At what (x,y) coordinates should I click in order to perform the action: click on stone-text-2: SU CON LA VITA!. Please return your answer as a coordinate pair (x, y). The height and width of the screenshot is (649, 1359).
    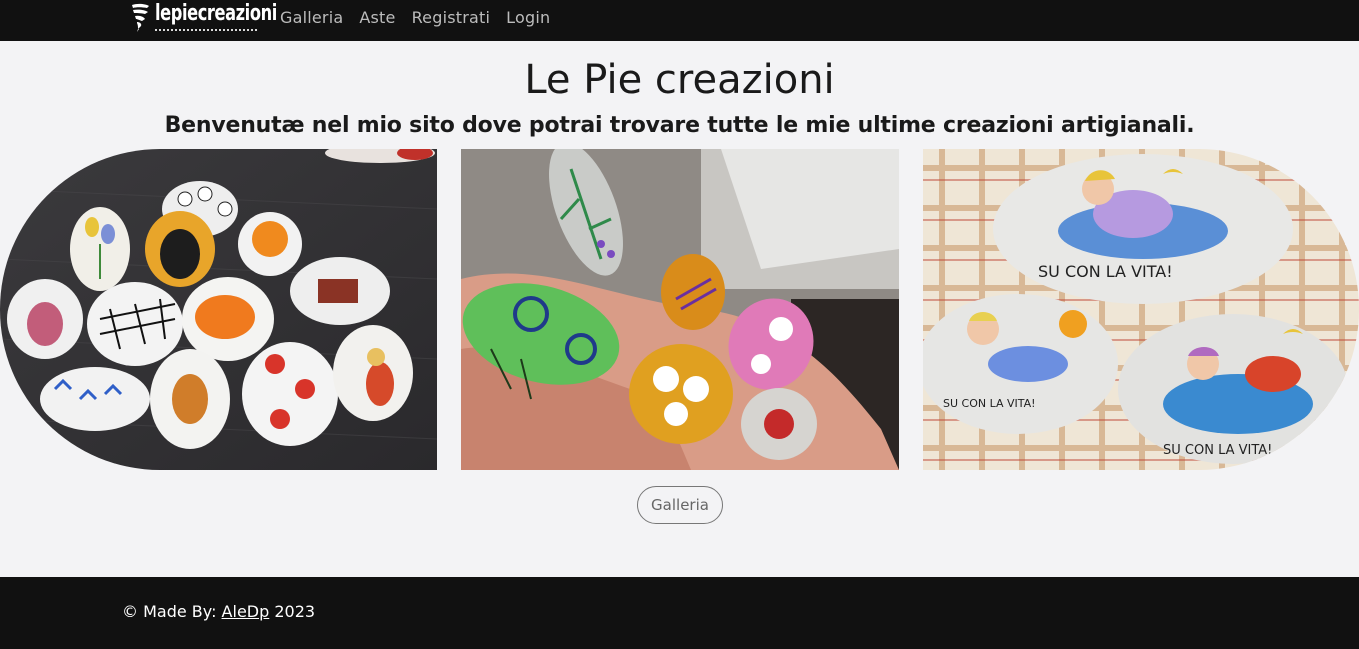
    Looking at the image, I should click on (989, 403).